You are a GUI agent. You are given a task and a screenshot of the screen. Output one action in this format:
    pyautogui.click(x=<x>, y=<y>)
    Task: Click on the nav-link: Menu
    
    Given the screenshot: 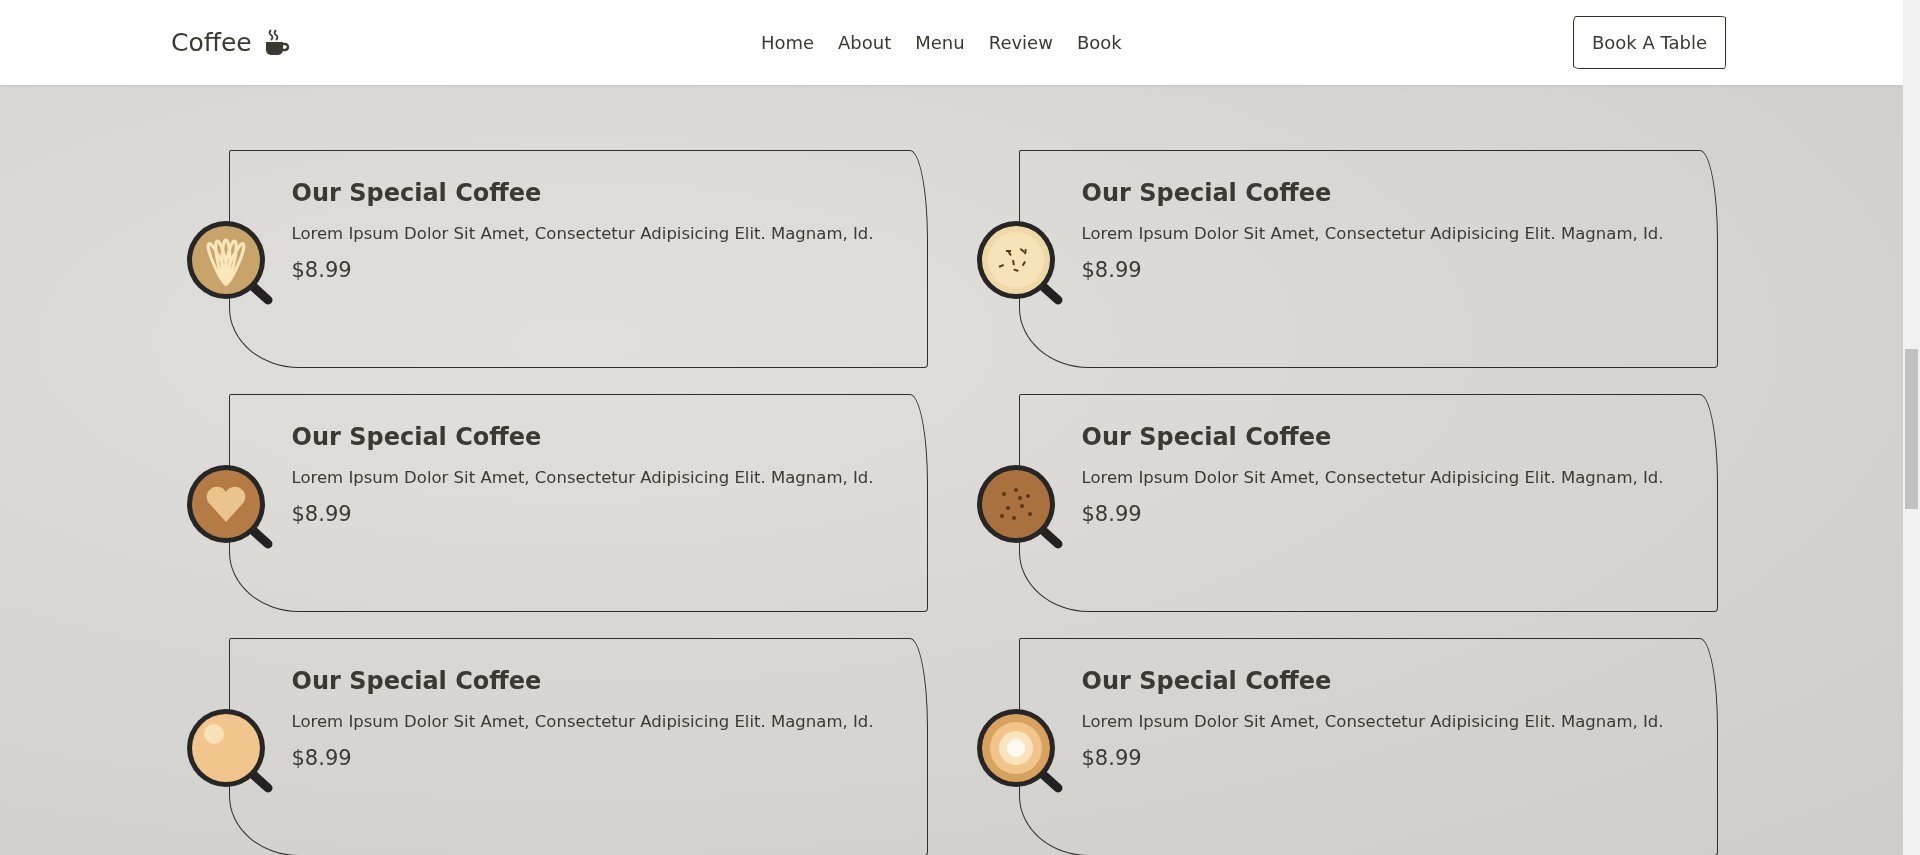 What is the action you would take?
    pyautogui.click(x=940, y=42)
    